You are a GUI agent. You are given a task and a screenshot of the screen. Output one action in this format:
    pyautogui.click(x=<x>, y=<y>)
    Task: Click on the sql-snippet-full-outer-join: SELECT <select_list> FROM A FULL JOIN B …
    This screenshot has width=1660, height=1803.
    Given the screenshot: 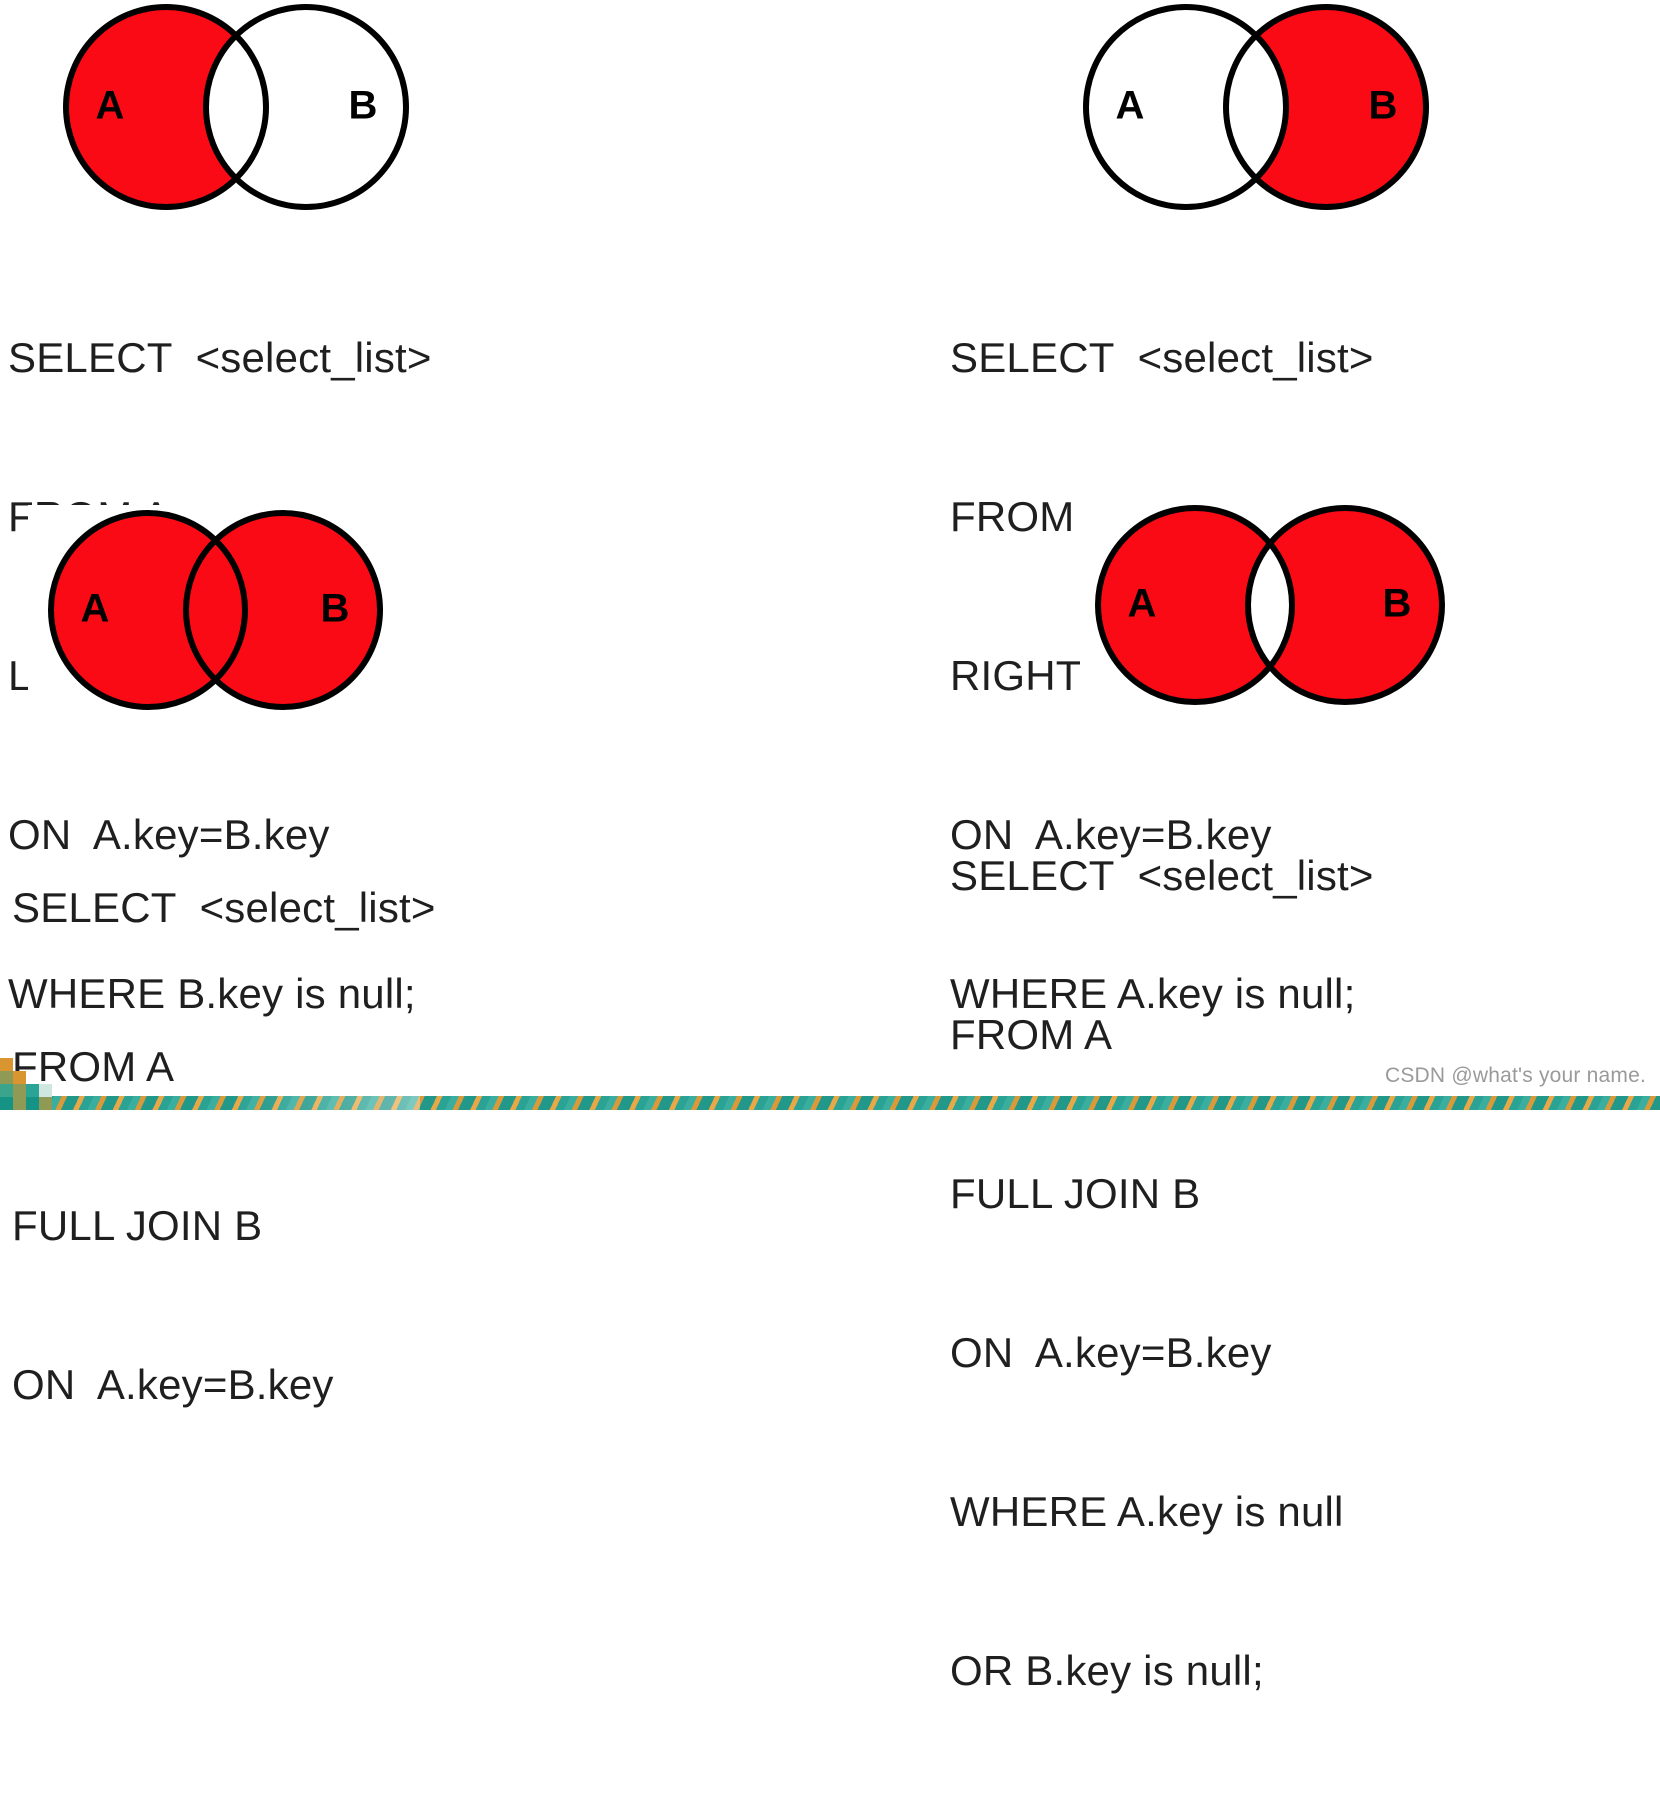 What is the action you would take?
    pyautogui.click(x=224, y=1146)
    